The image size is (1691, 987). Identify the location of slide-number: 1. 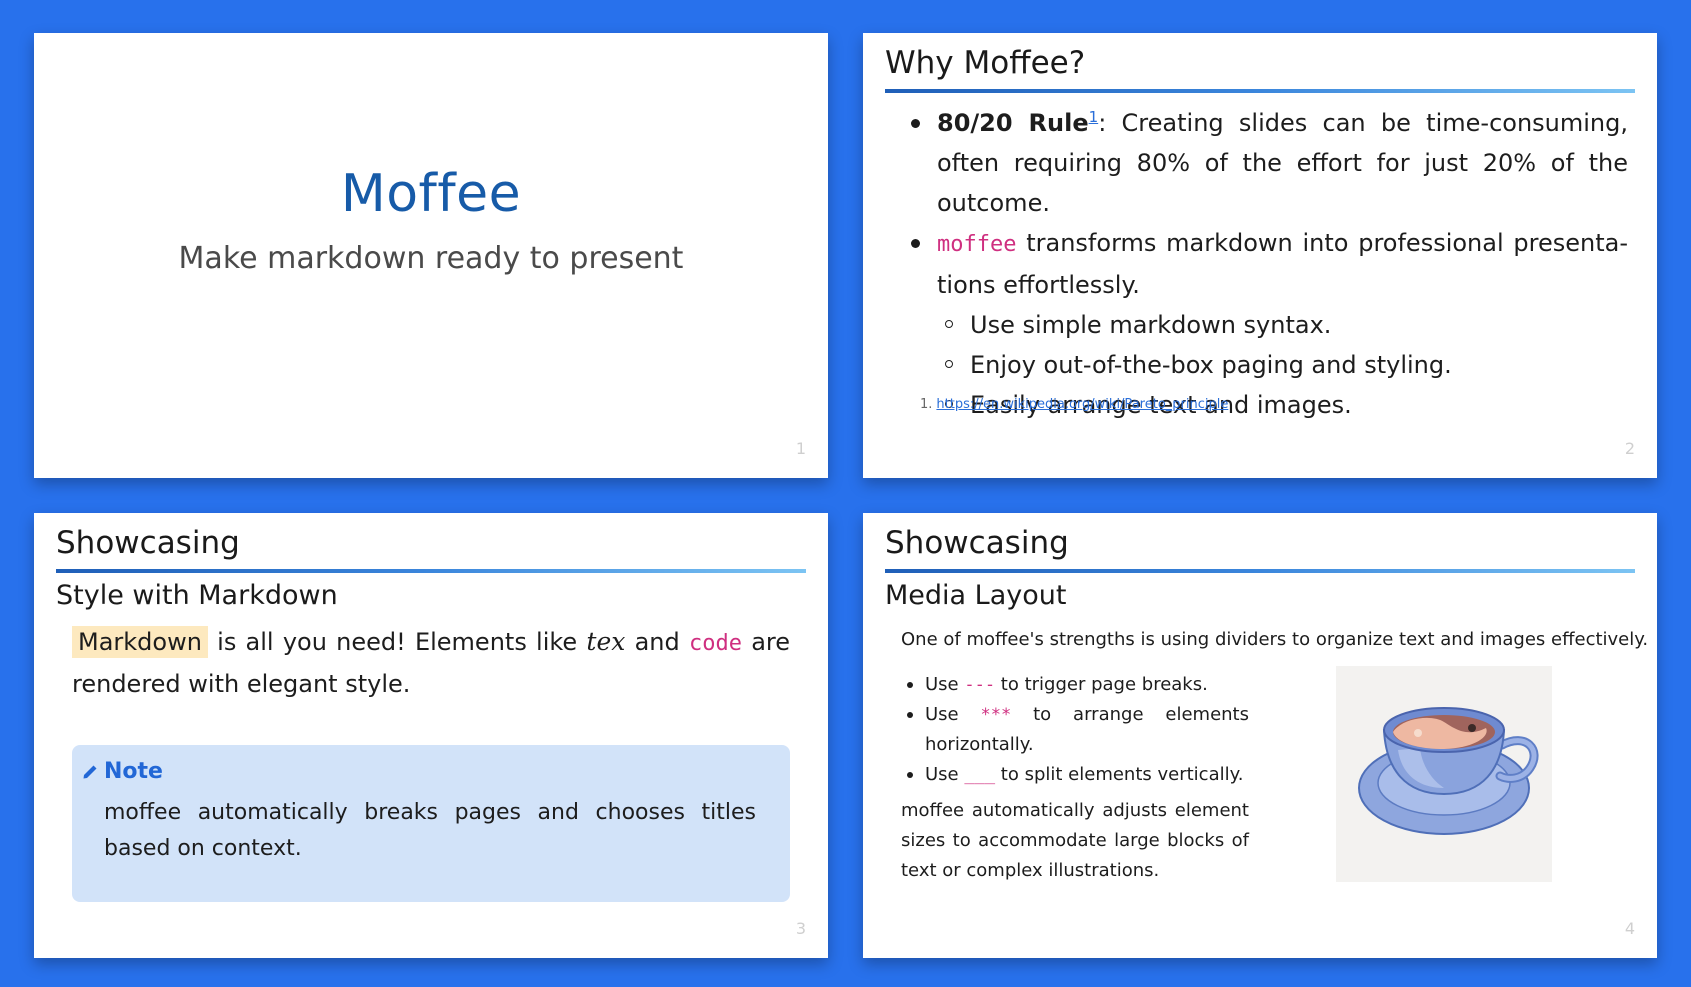
(800, 448).